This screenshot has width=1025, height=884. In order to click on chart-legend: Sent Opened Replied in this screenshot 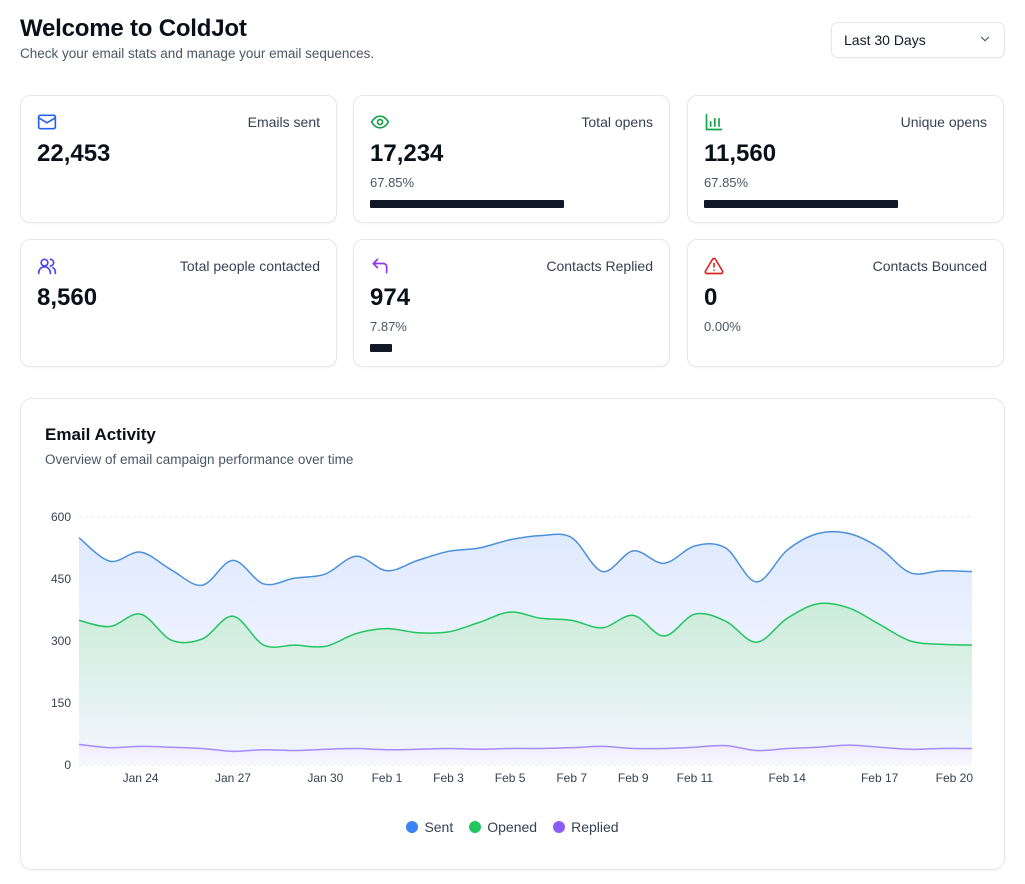, I will do `click(512, 827)`.